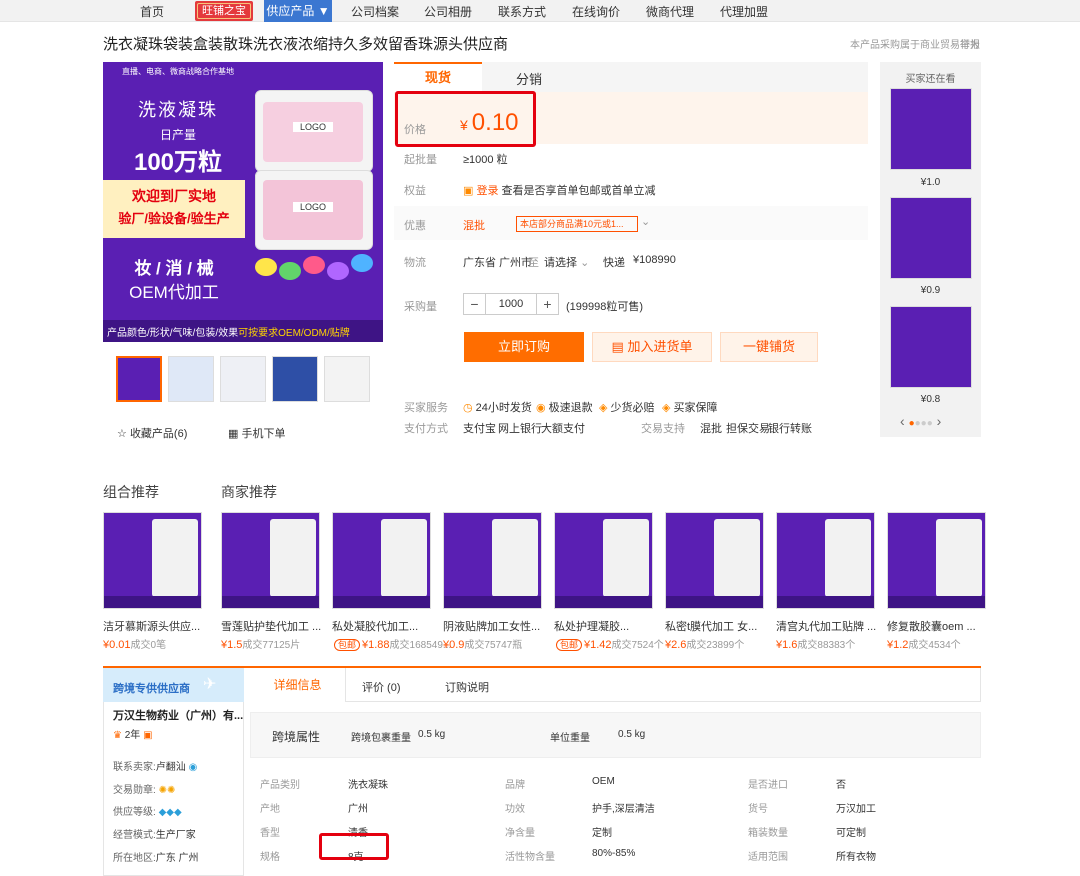 This screenshot has height=876, width=1080. What do you see at coordinates (768, 833) in the screenshot?
I see `attr-key: 箱装数量` at bounding box center [768, 833].